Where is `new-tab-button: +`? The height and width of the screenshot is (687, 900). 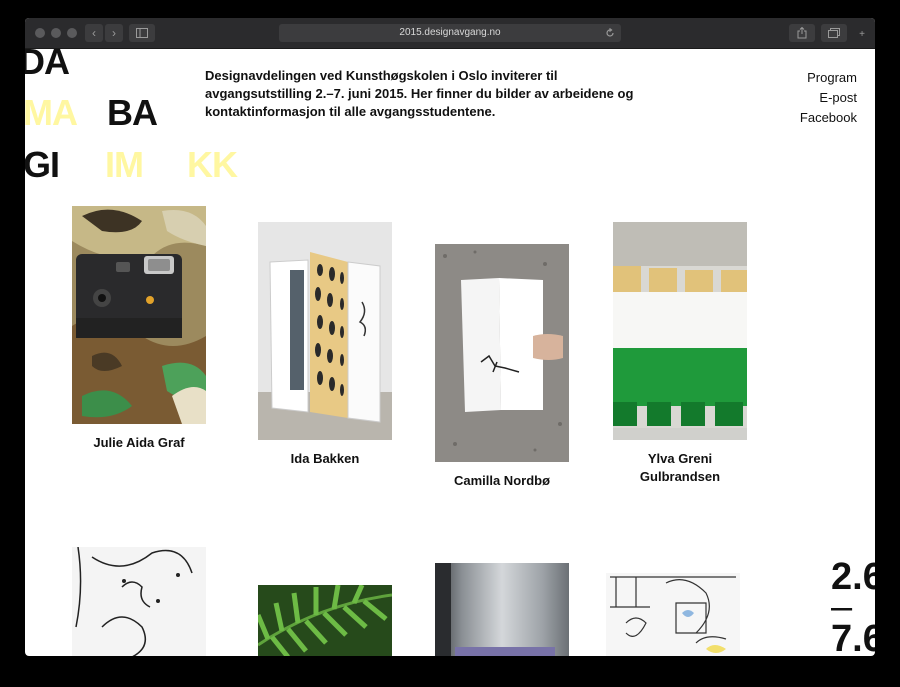 new-tab-button: + is located at coordinates (862, 33).